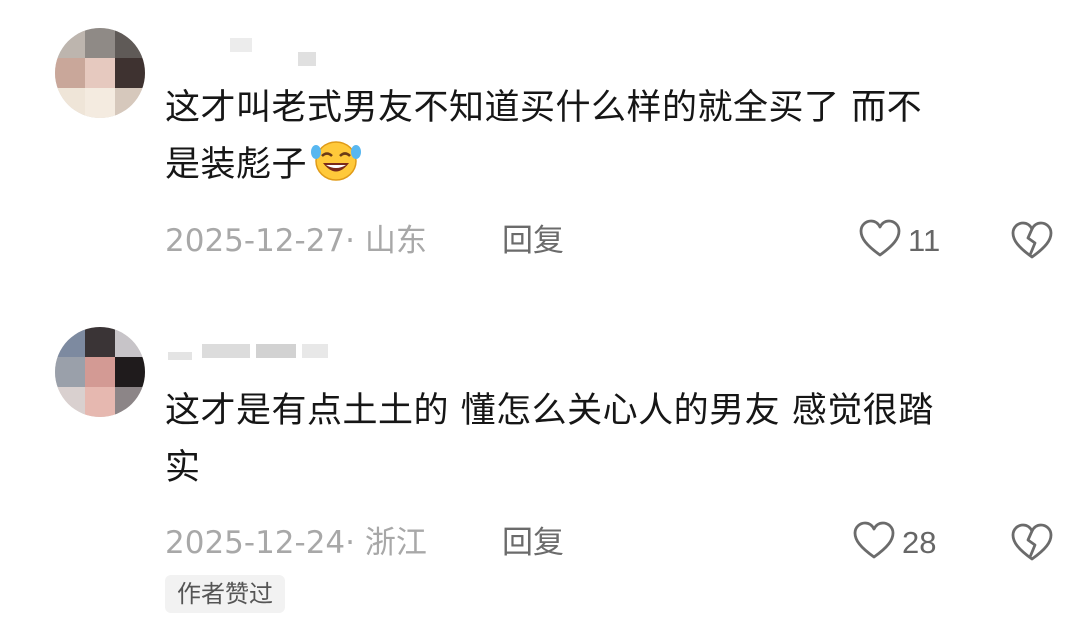  I want to click on like-button: 11, so click(899, 241).